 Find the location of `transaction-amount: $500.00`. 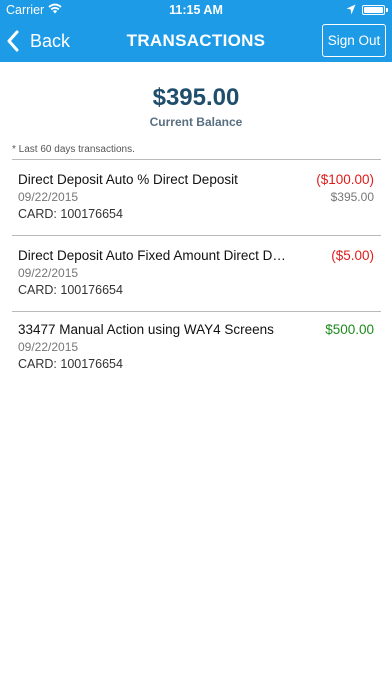

transaction-amount: $500.00 is located at coordinates (349, 329).